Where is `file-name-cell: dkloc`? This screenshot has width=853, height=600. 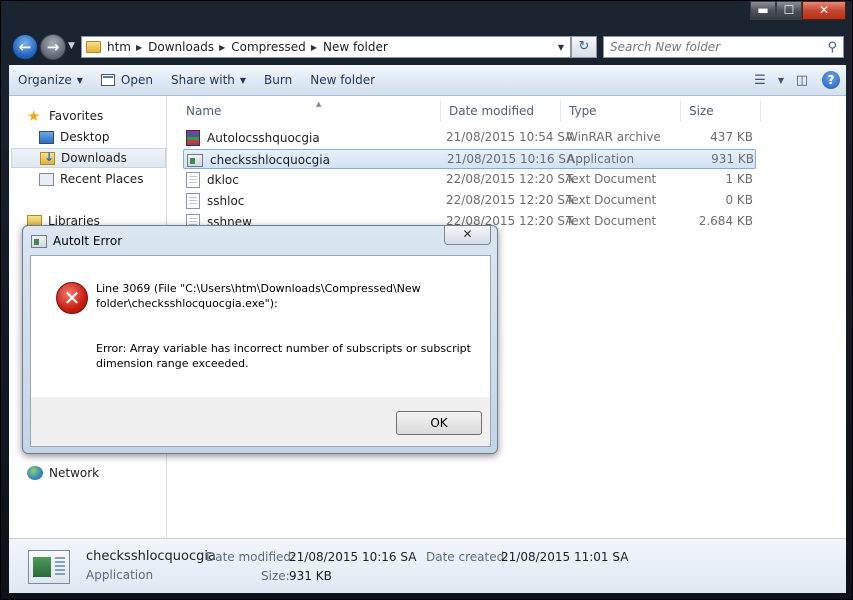 file-name-cell: dkloc is located at coordinates (212, 180).